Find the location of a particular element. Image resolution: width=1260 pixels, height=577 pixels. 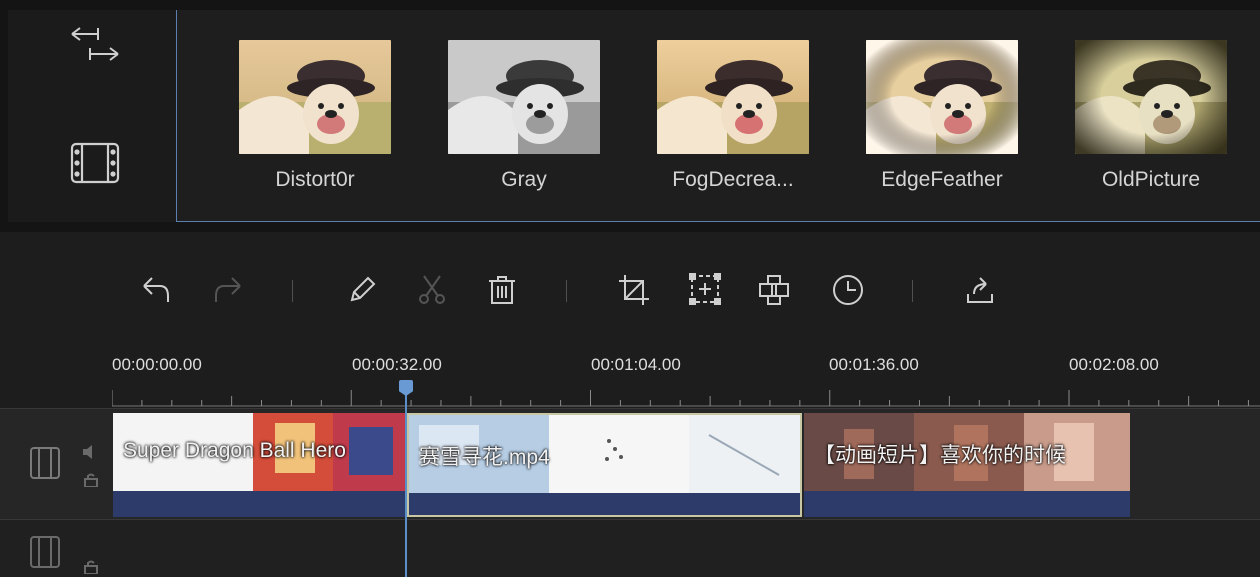

time-marker: 00:01:36.00 is located at coordinates (874, 364).